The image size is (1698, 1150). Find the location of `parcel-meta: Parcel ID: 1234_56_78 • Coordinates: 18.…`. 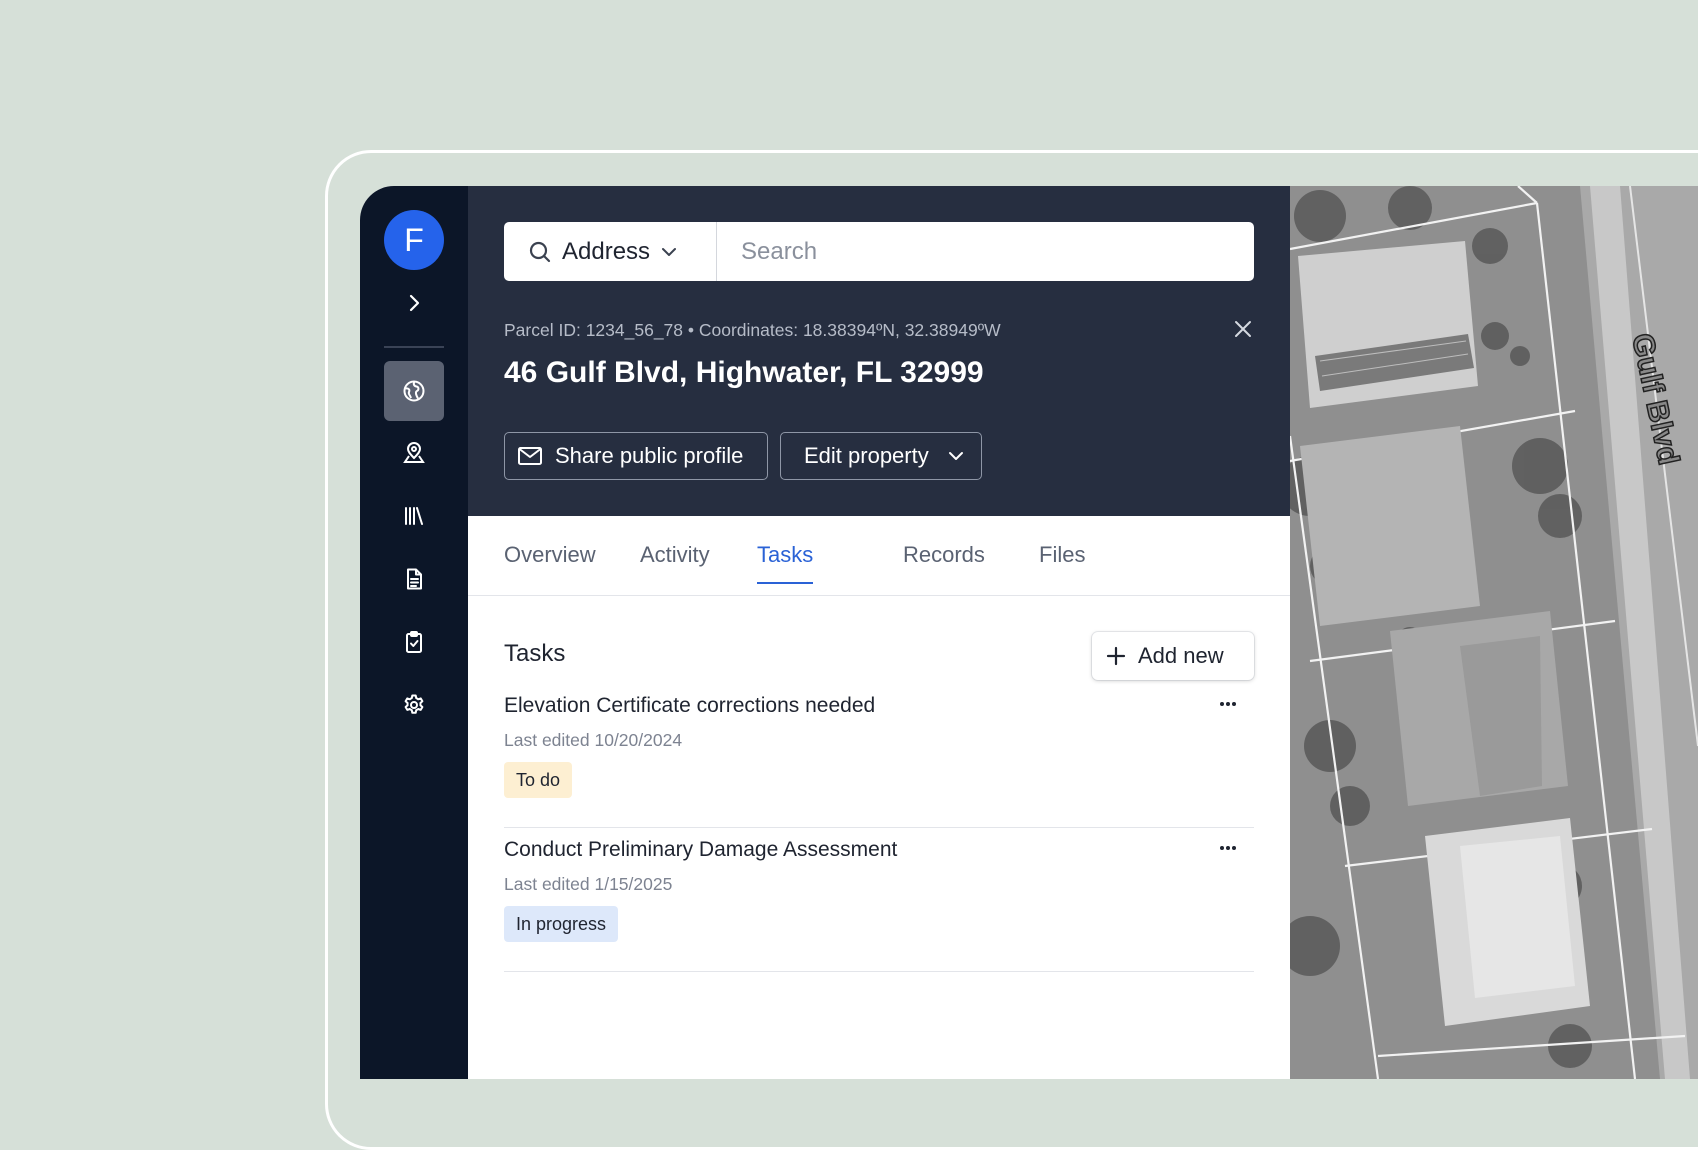

parcel-meta: Parcel ID: 1234_56_78 • Coordinates: 18.… is located at coordinates (752, 330).